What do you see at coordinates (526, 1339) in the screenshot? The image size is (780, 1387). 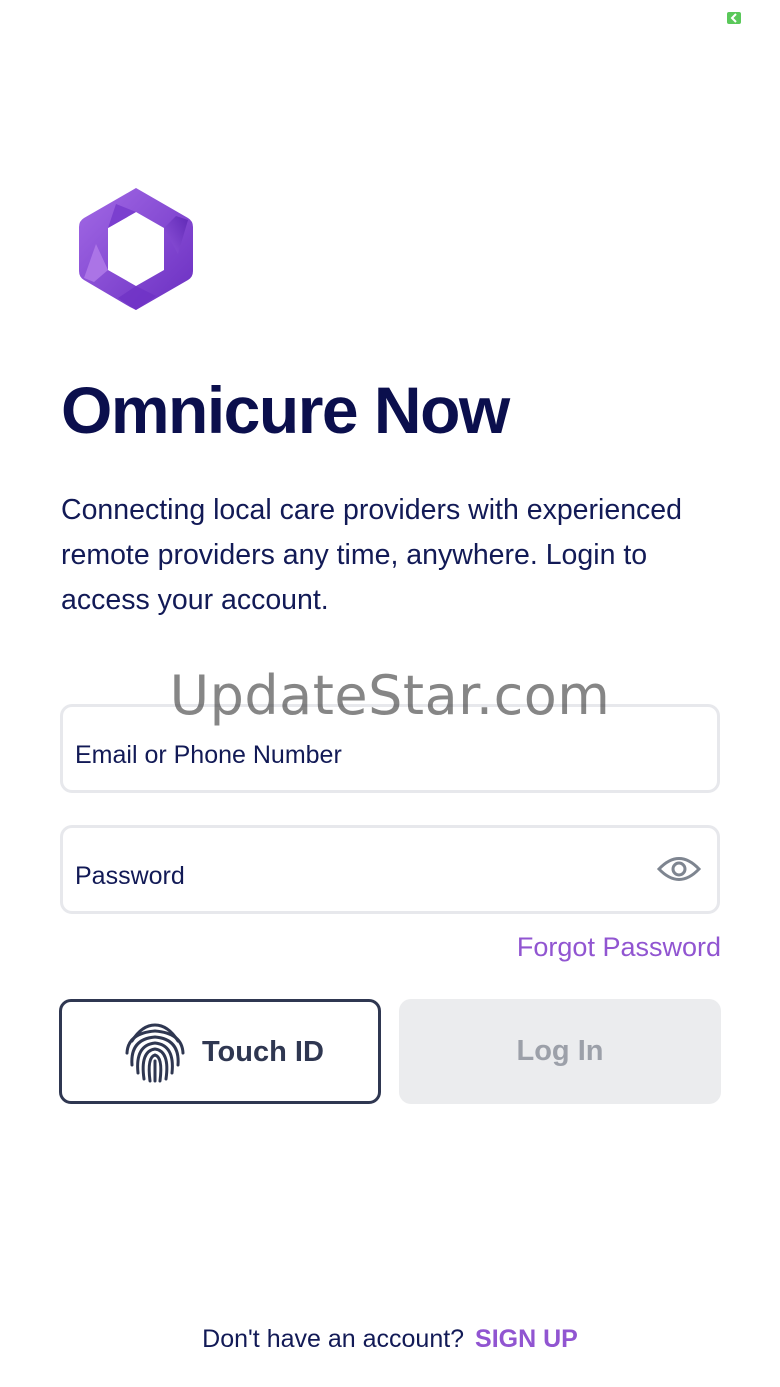 I see `signup-link: SIGN UP` at bounding box center [526, 1339].